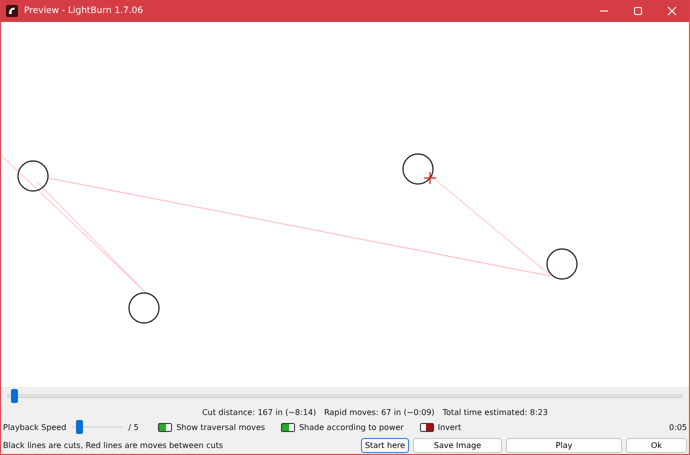 The height and width of the screenshot is (455, 690). What do you see at coordinates (638, 11) in the screenshot?
I see `maximize-icon` at bounding box center [638, 11].